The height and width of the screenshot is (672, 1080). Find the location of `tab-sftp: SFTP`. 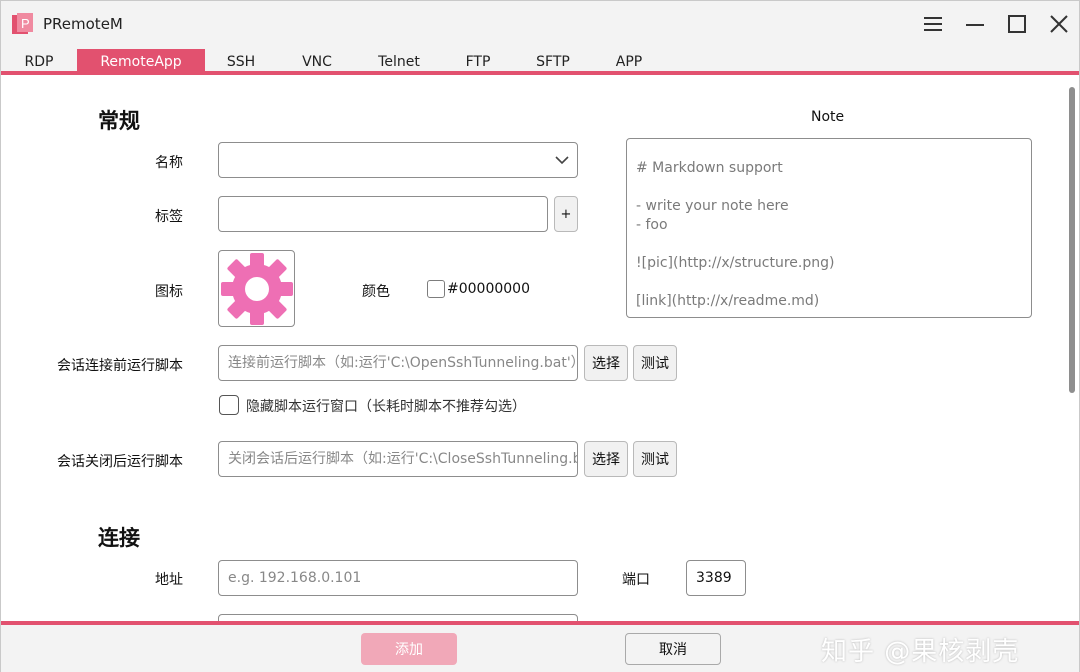

tab-sftp: SFTP is located at coordinates (553, 62).